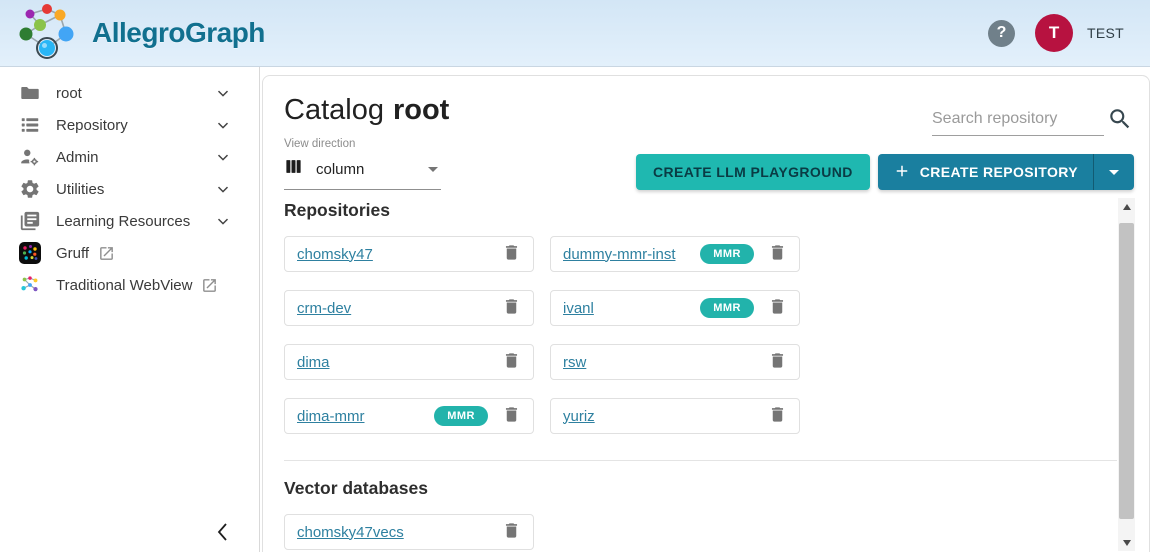 The width and height of the screenshot is (1150, 552). Describe the element at coordinates (700, 532) in the screenshot. I see `repository-grid: chomsky47vecs` at that location.